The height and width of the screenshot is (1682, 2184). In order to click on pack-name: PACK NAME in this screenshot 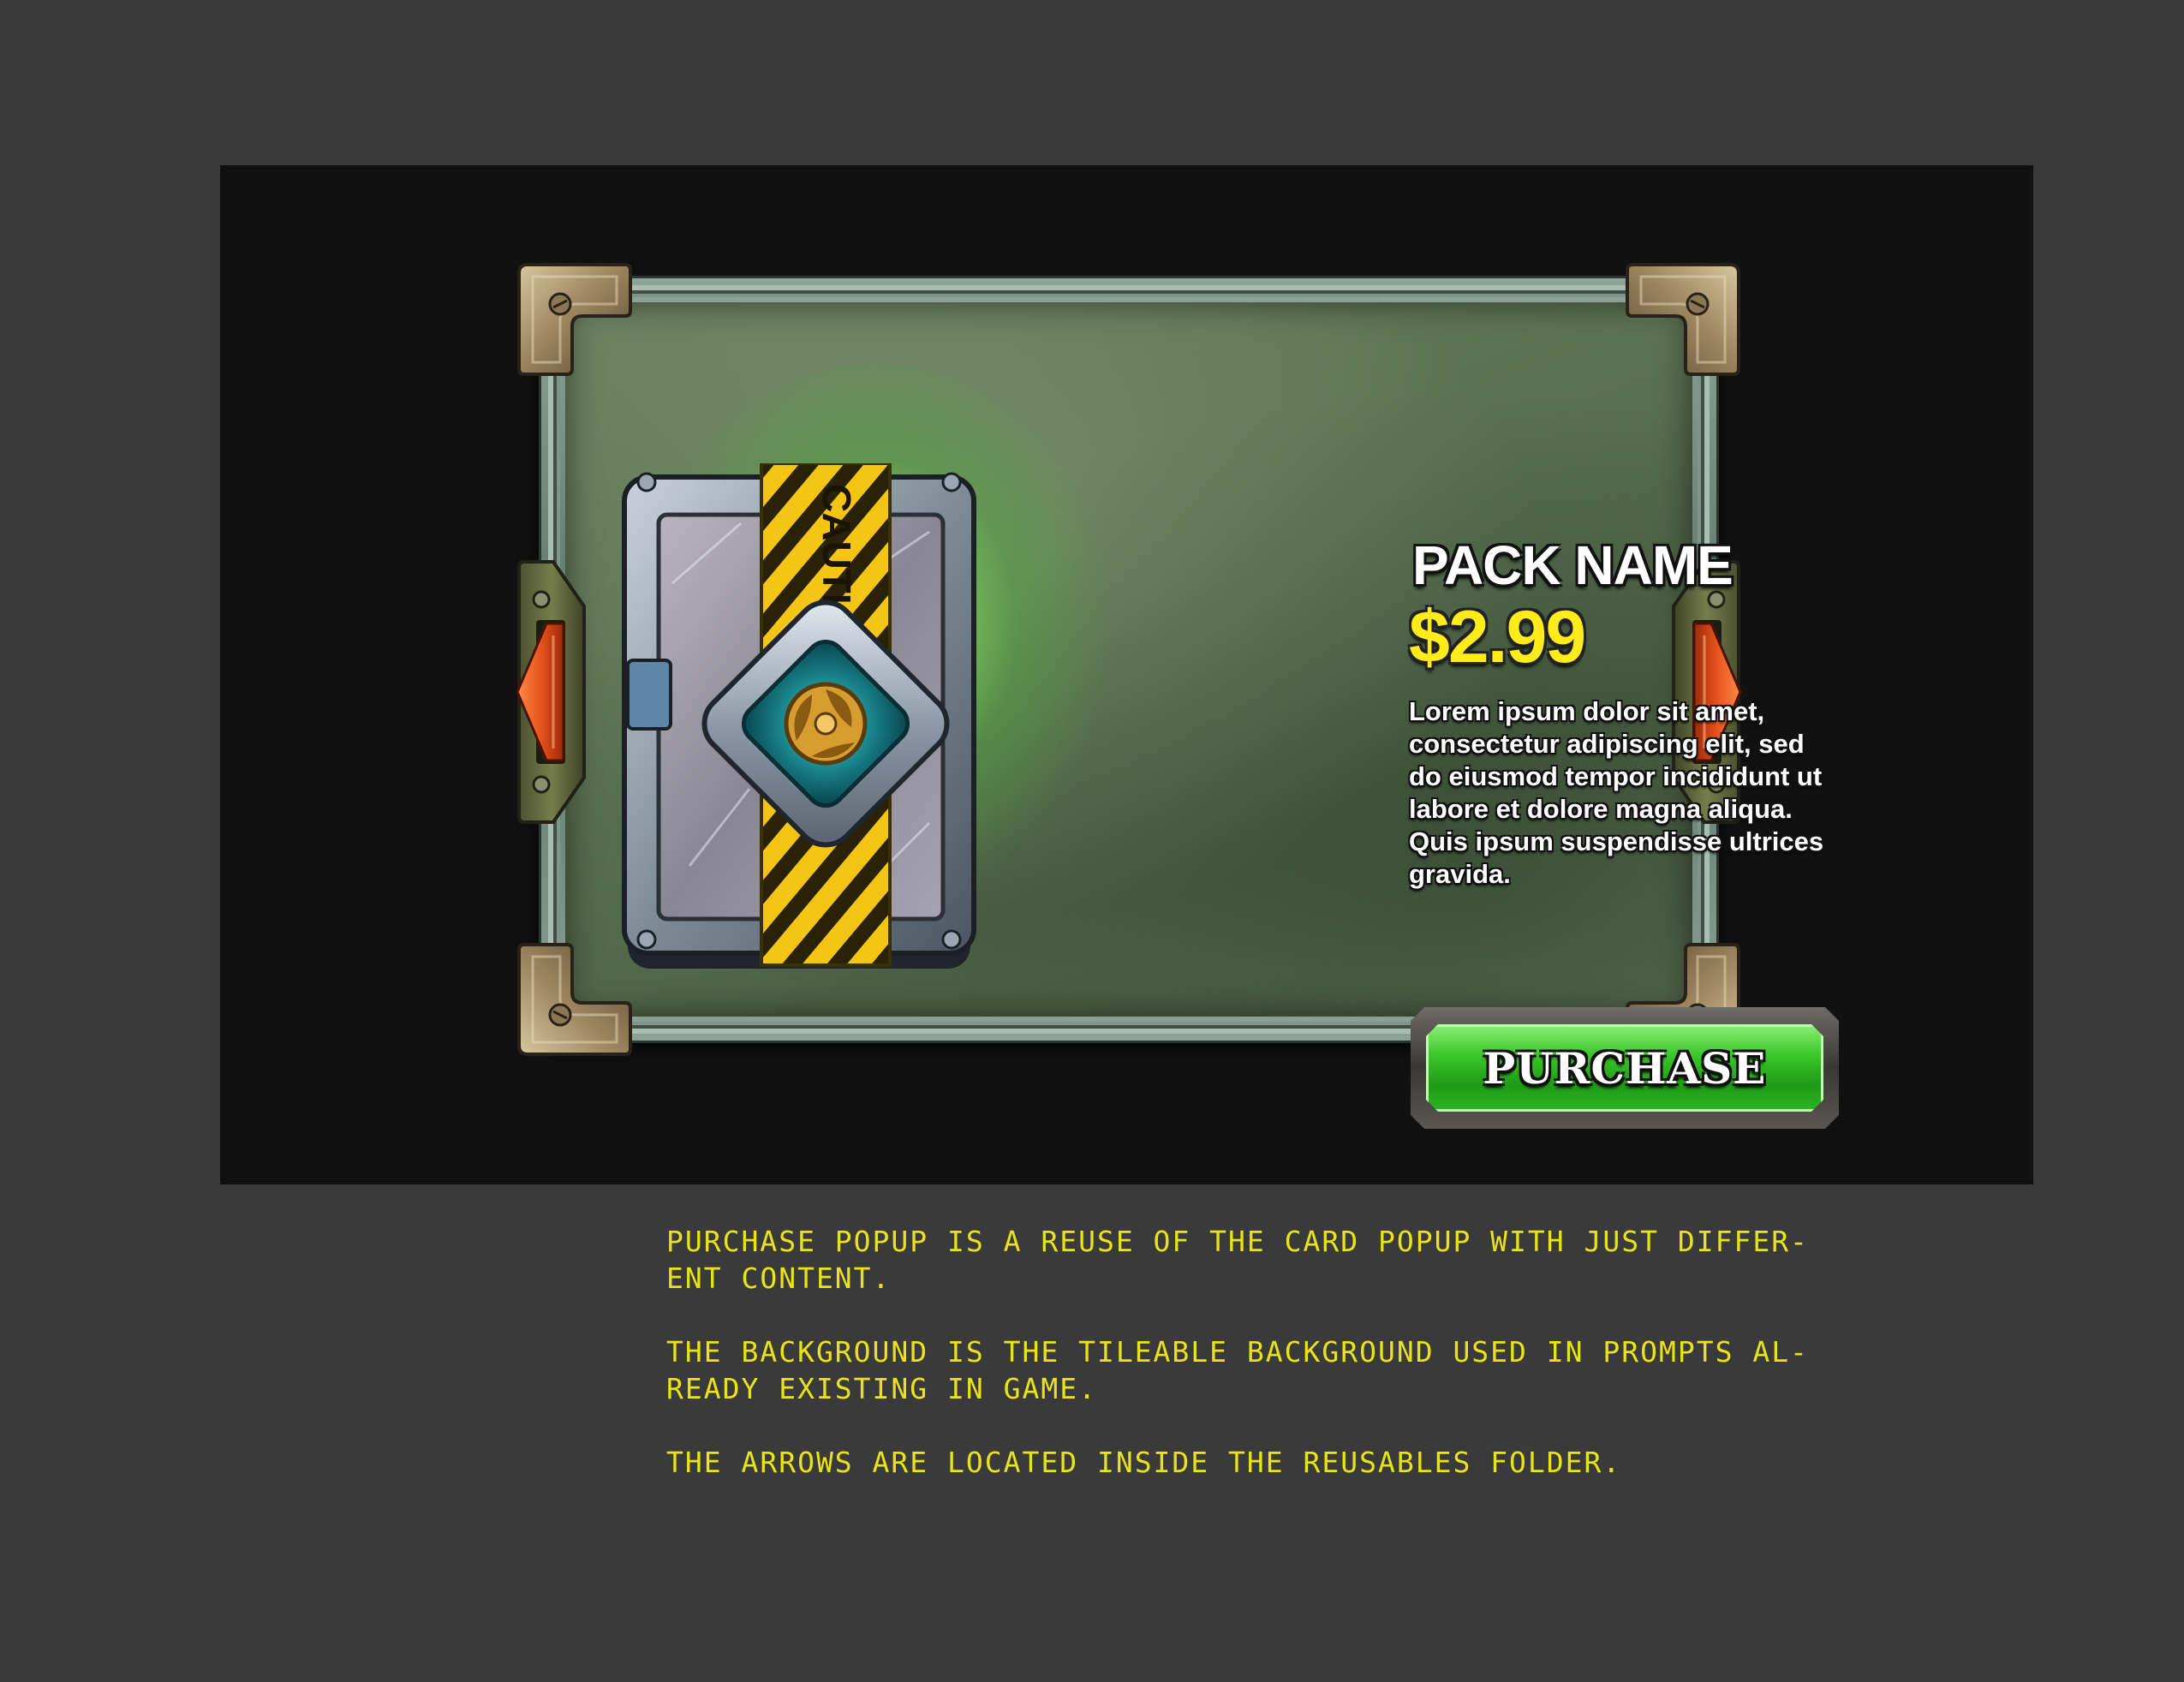, I will do `click(1572, 565)`.